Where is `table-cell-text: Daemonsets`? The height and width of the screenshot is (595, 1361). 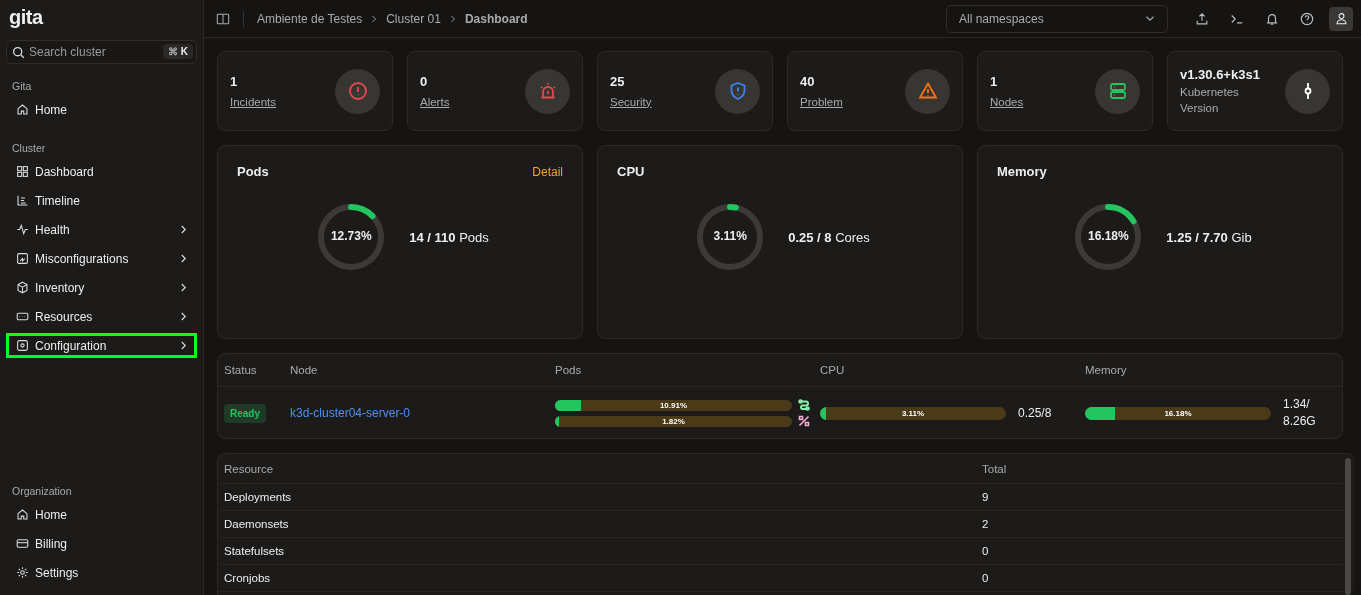 table-cell-text: Daemonsets is located at coordinates (257, 524).